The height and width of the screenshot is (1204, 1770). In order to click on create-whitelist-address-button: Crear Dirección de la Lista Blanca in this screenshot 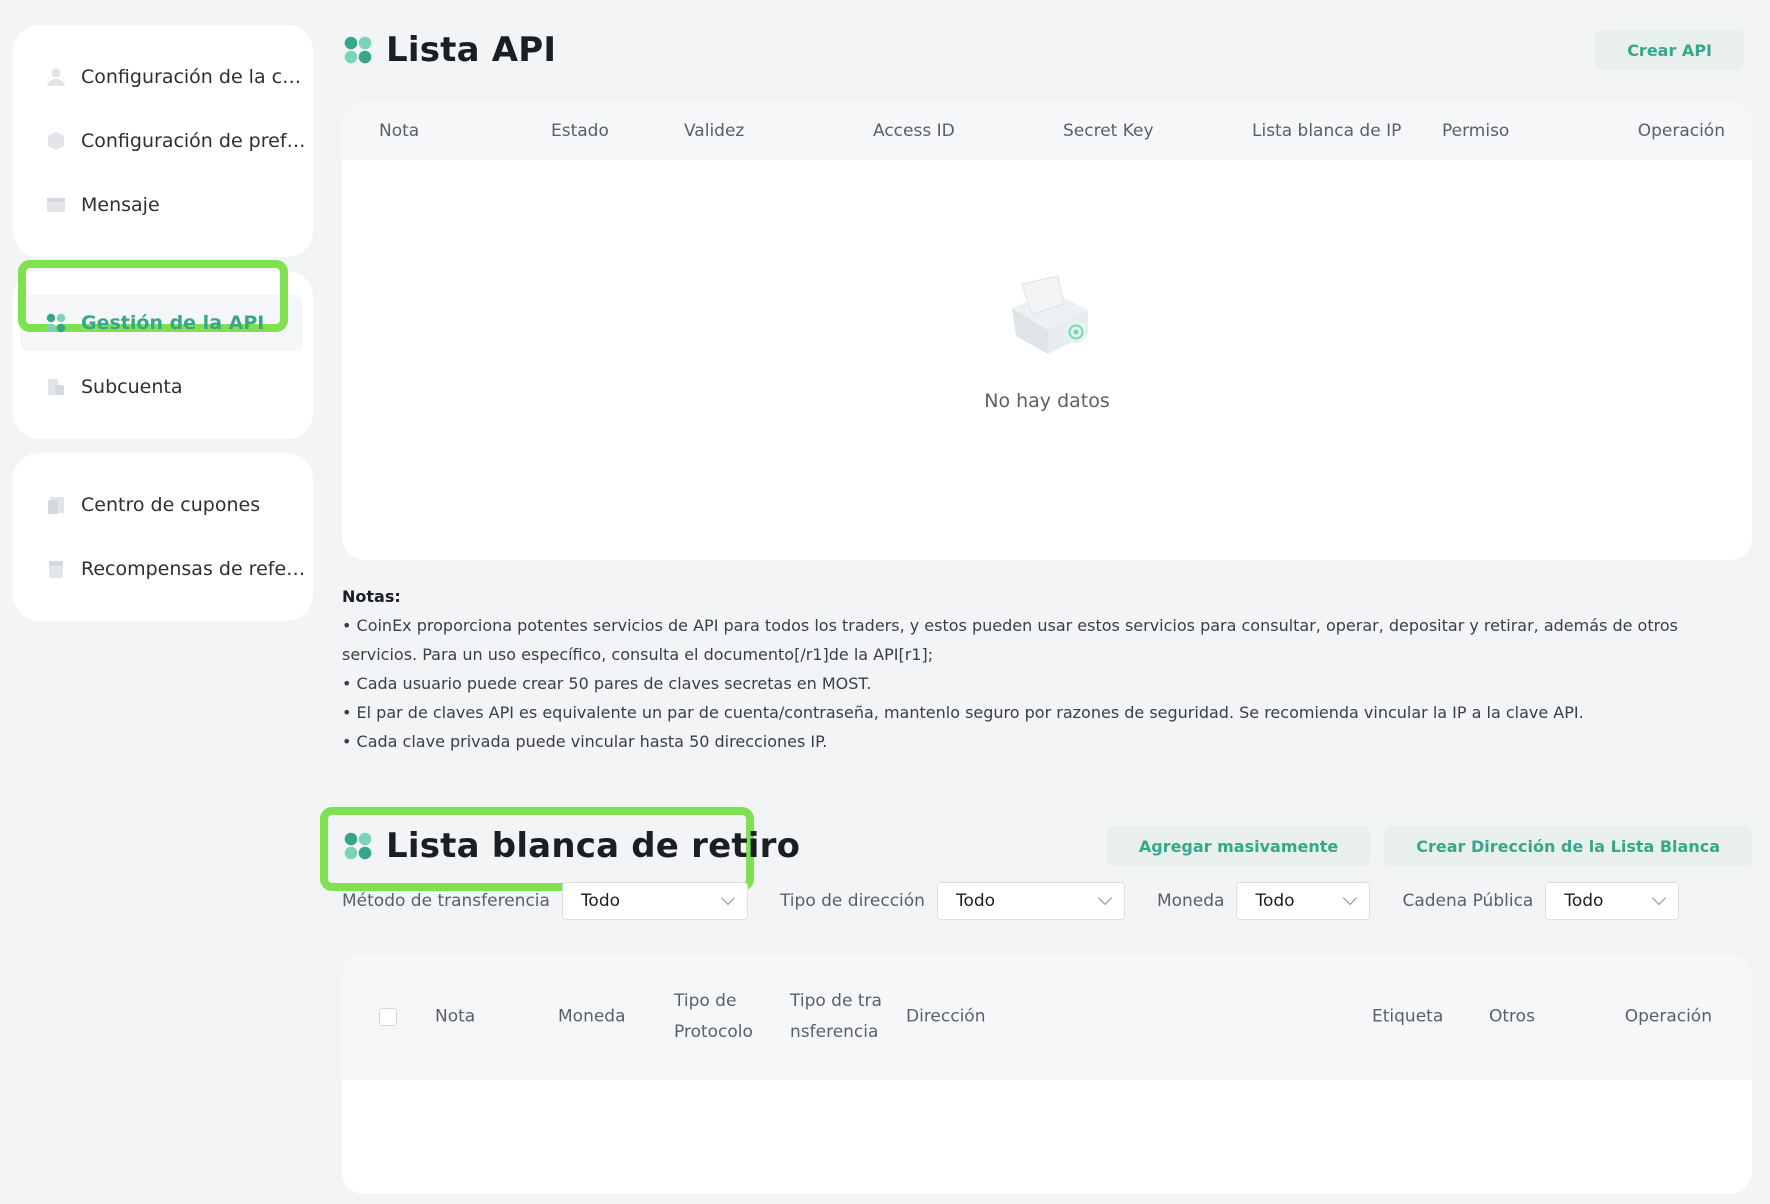, I will do `click(1568, 846)`.